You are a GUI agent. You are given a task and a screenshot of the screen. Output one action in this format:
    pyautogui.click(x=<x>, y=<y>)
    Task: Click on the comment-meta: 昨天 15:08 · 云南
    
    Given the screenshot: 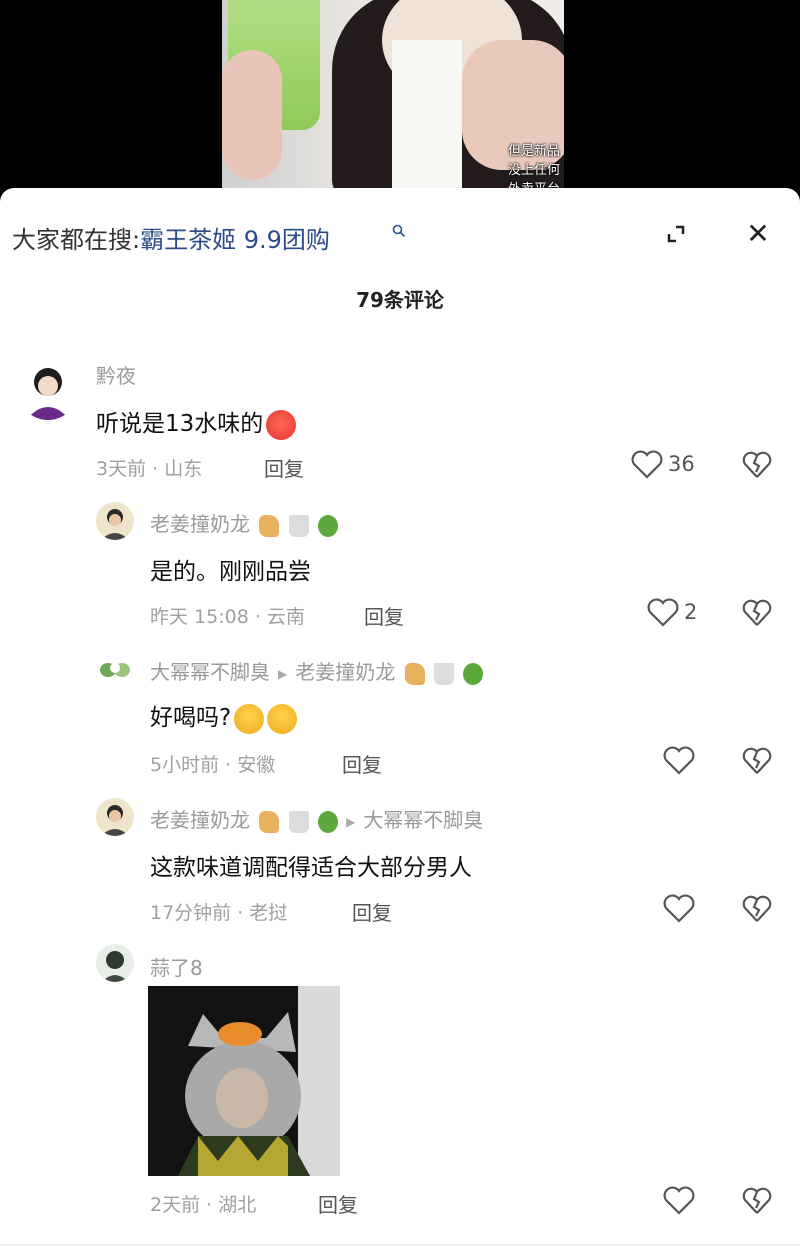 What is the action you would take?
    pyautogui.click(x=227, y=617)
    